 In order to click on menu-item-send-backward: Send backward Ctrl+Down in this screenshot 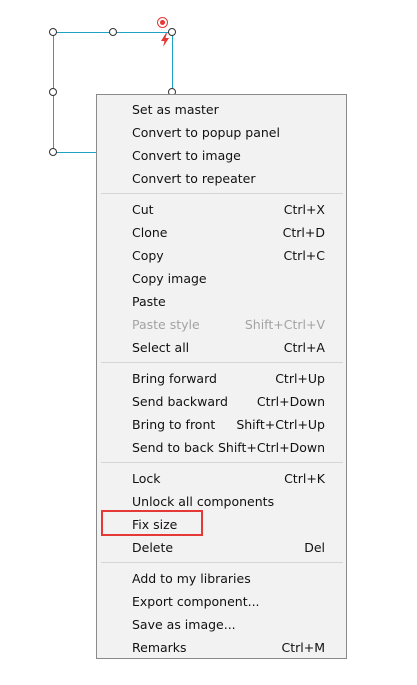, I will do `click(221, 401)`.